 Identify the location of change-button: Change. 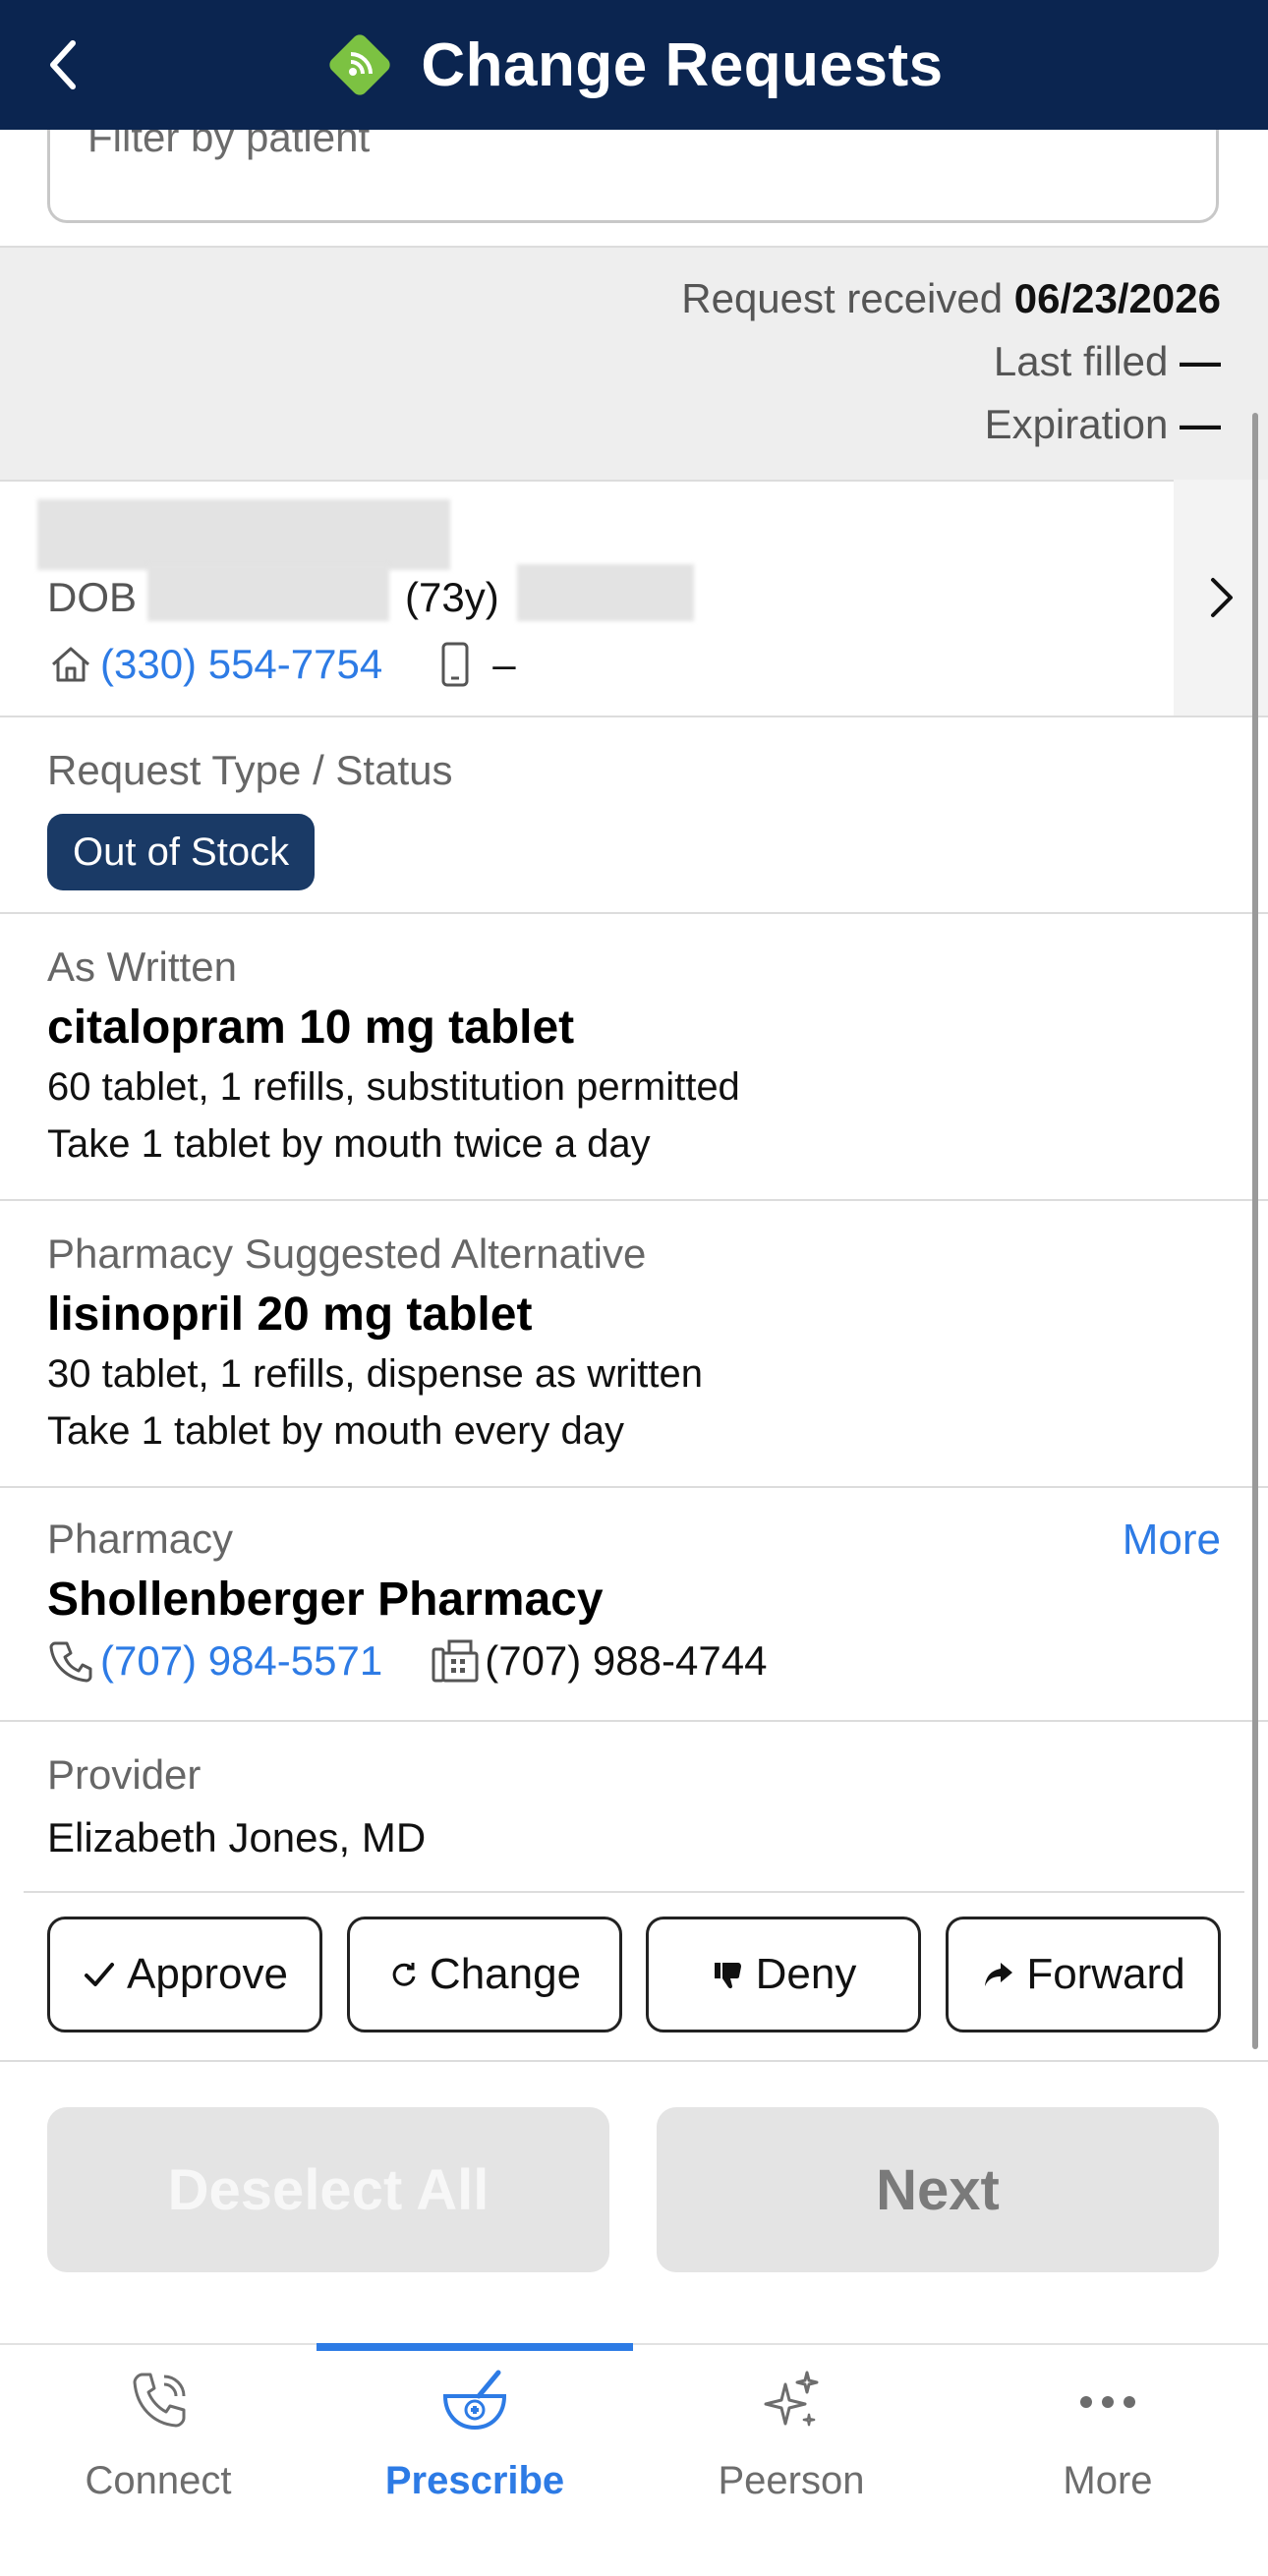
(484, 1975).